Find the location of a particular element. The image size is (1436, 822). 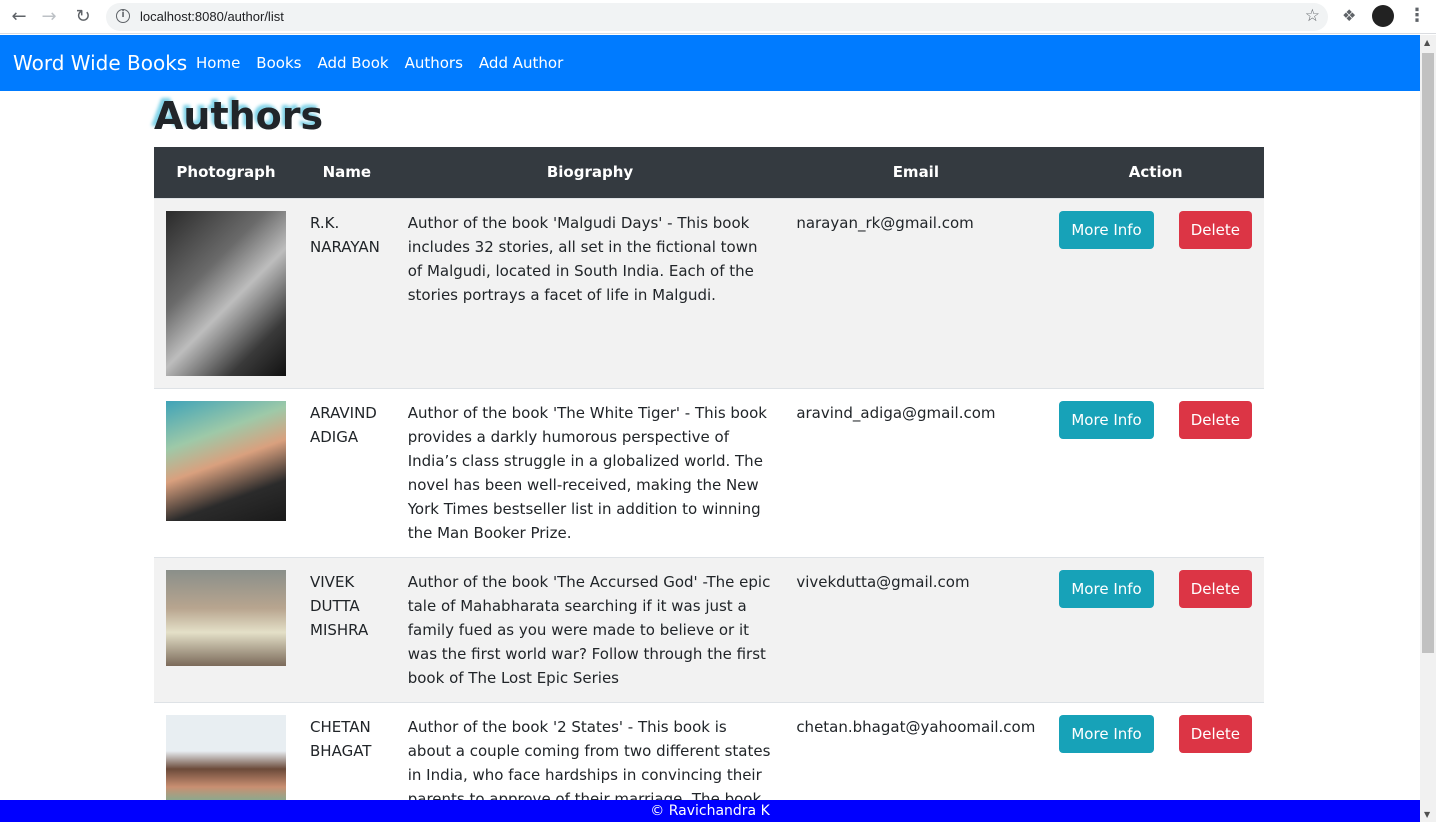

navbar-brand: Word Wide Books is located at coordinates (100, 63).